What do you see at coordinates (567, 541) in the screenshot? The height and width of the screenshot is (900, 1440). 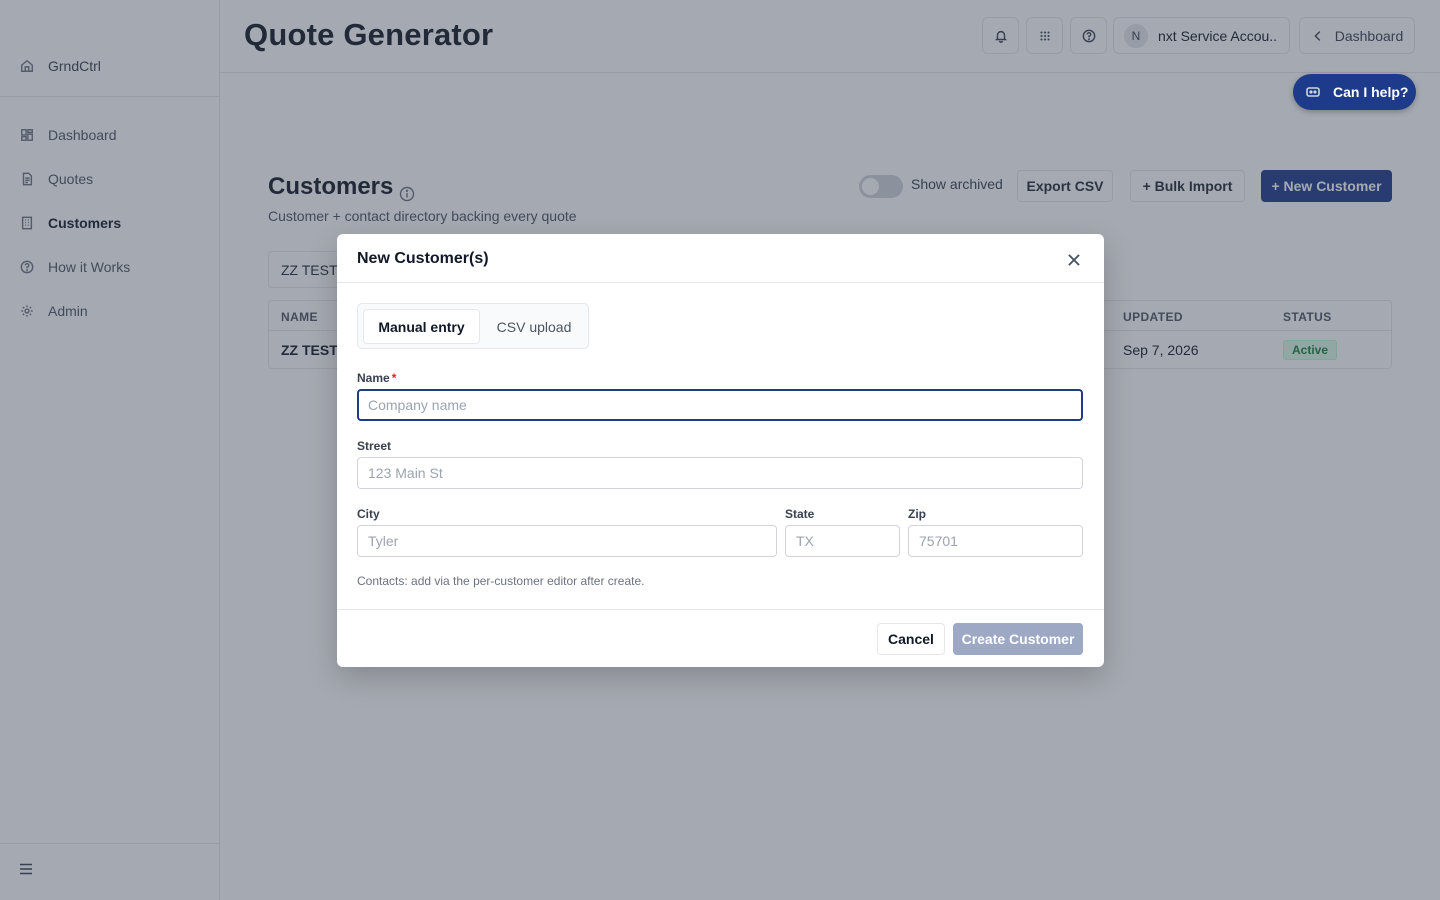 I see `city-input` at bounding box center [567, 541].